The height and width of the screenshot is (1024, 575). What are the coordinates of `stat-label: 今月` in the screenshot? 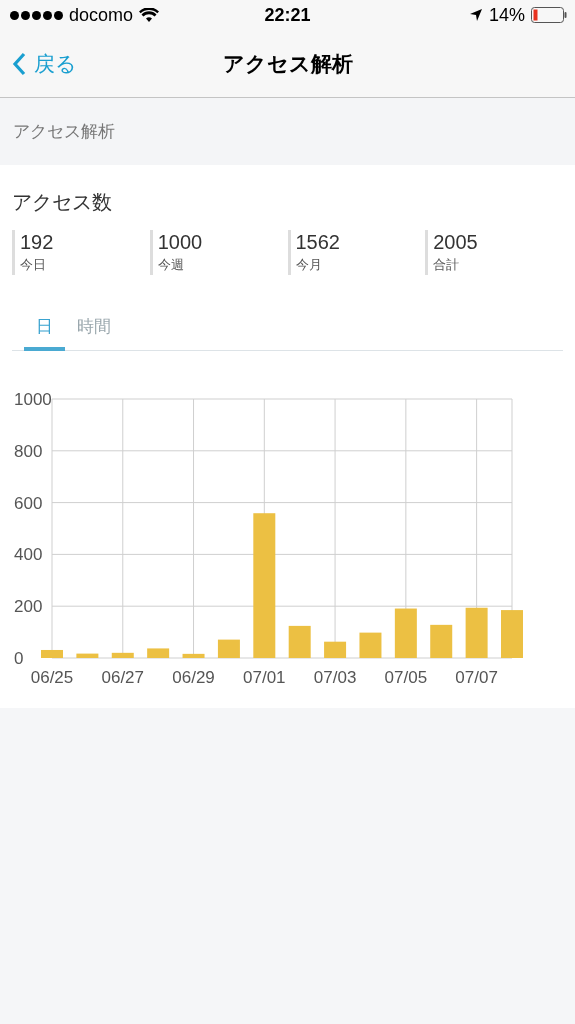 It's located at (309, 265).